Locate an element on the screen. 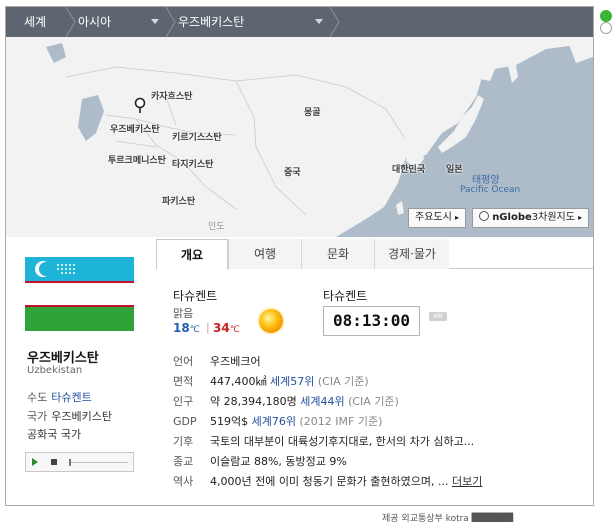 The height and width of the screenshot is (522, 612). fact-value: 447,400㎢ is located at coordinates (238, 381).